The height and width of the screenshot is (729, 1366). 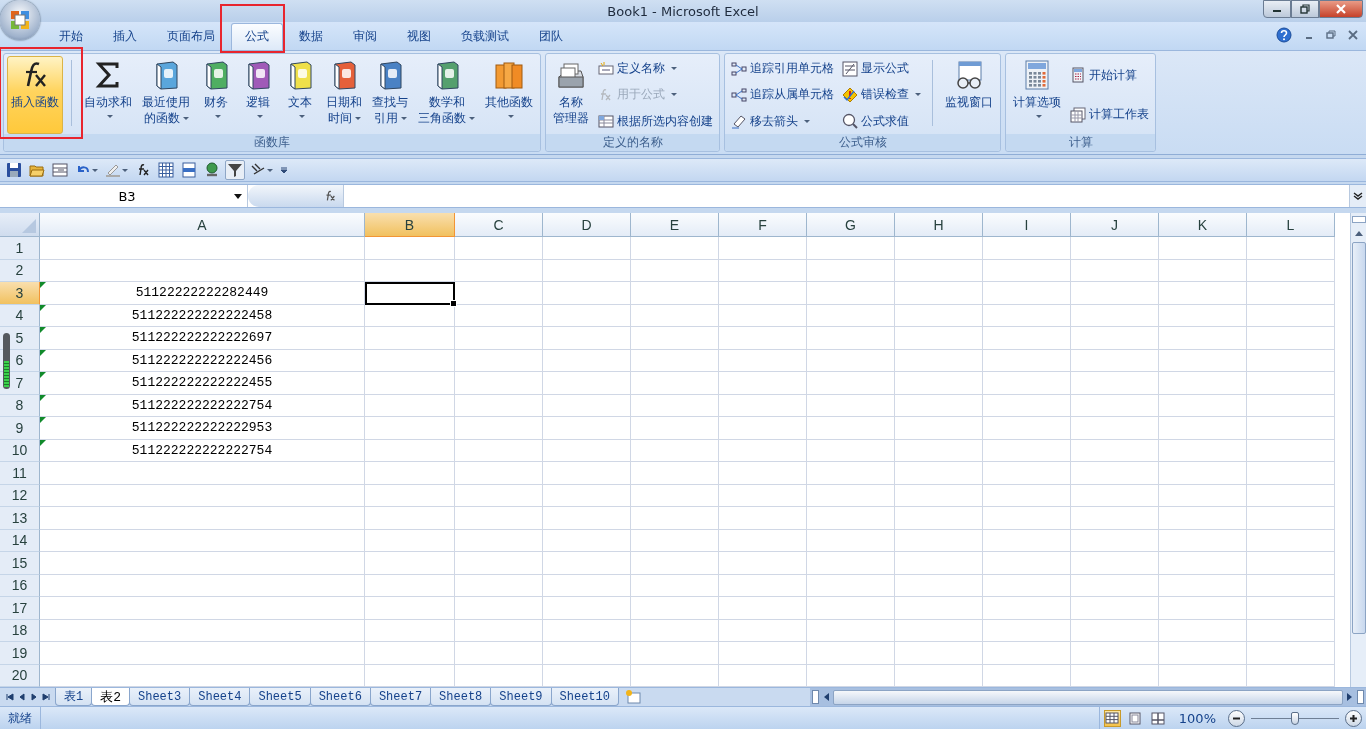 What do you see at coordinates (551, 36) in the screenshot?
I see `ribbon-tab: 团队` at bounding box center [551, 36].